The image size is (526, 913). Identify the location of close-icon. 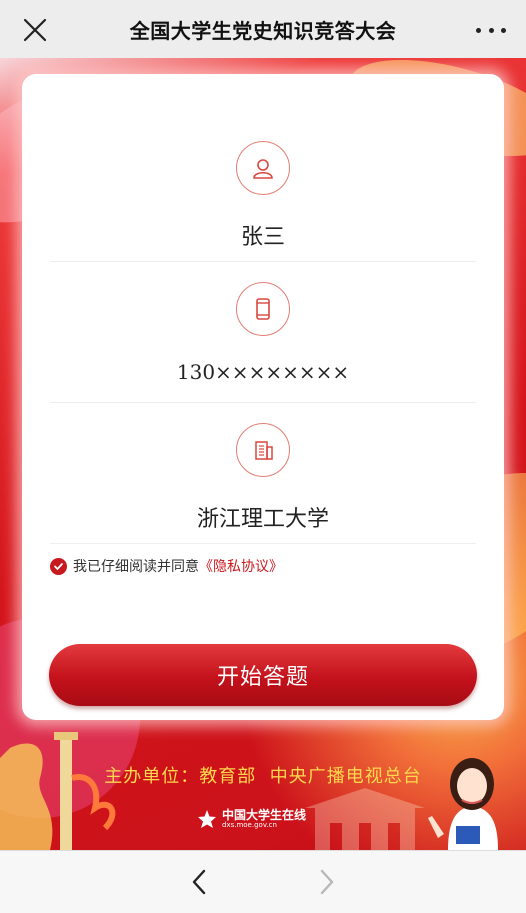
(35, 30).